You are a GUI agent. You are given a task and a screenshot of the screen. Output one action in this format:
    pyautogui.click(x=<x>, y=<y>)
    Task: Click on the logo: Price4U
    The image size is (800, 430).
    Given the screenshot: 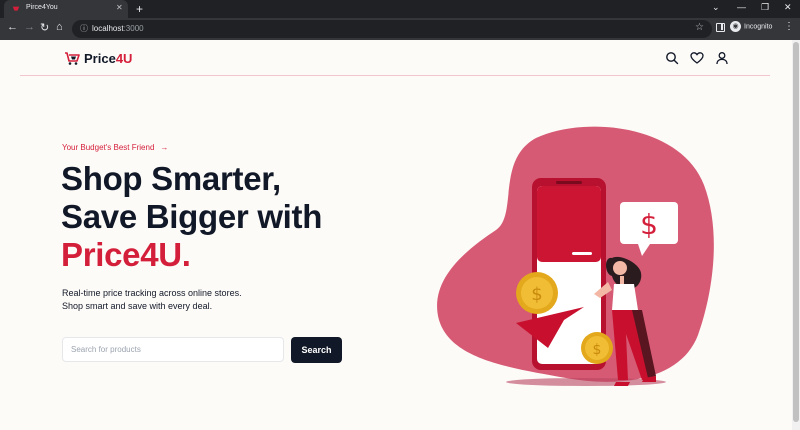 What is the action you would take?
    pyautogui.click(x=98, y=58)
    